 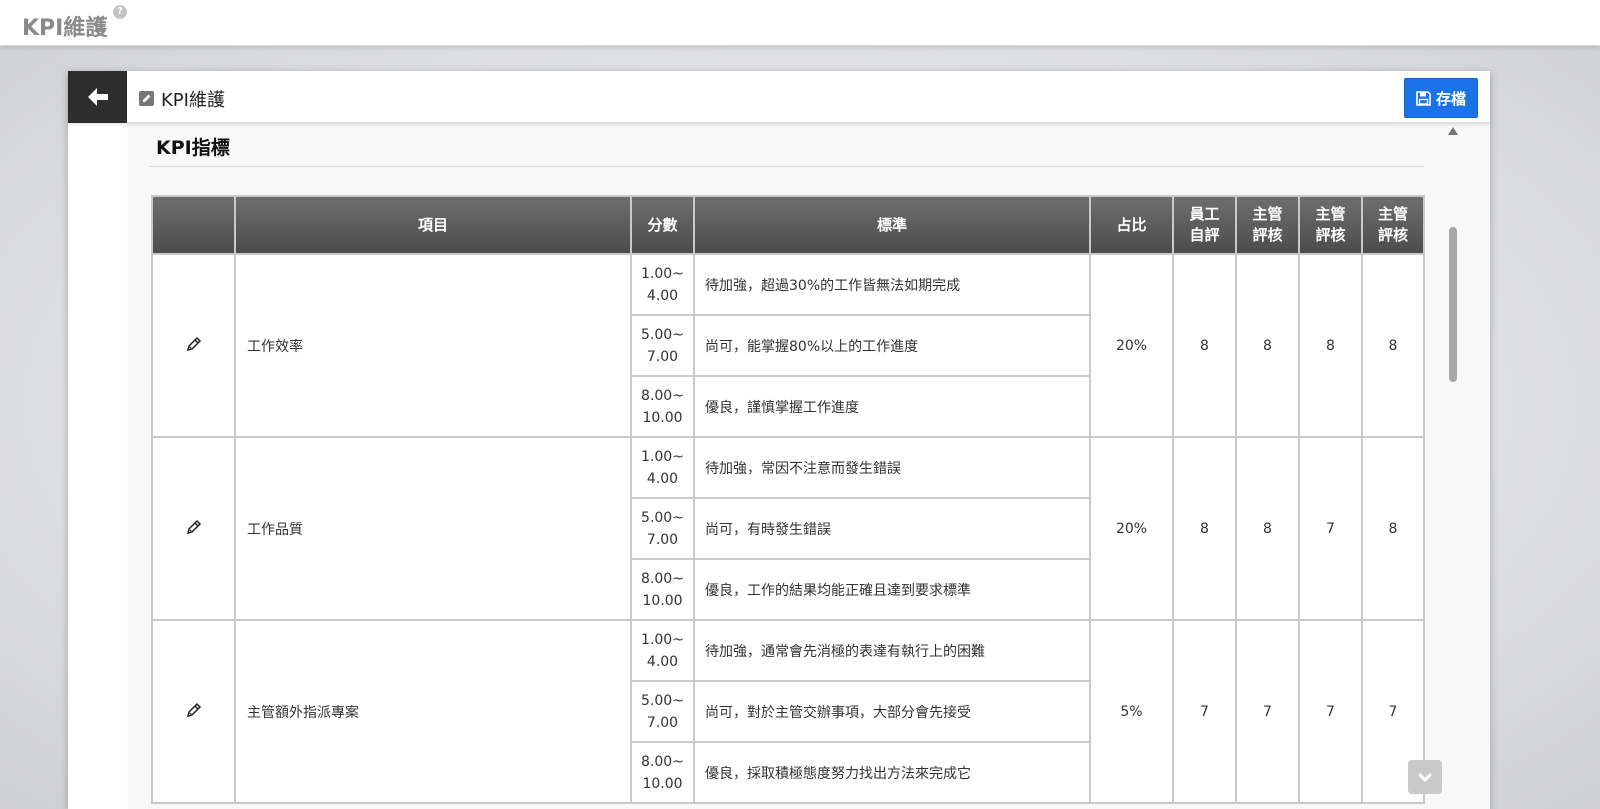 I want to click on standard-text: 待加強，通常會先消極的表達有執行上的困難, so click(x=892, y=650).